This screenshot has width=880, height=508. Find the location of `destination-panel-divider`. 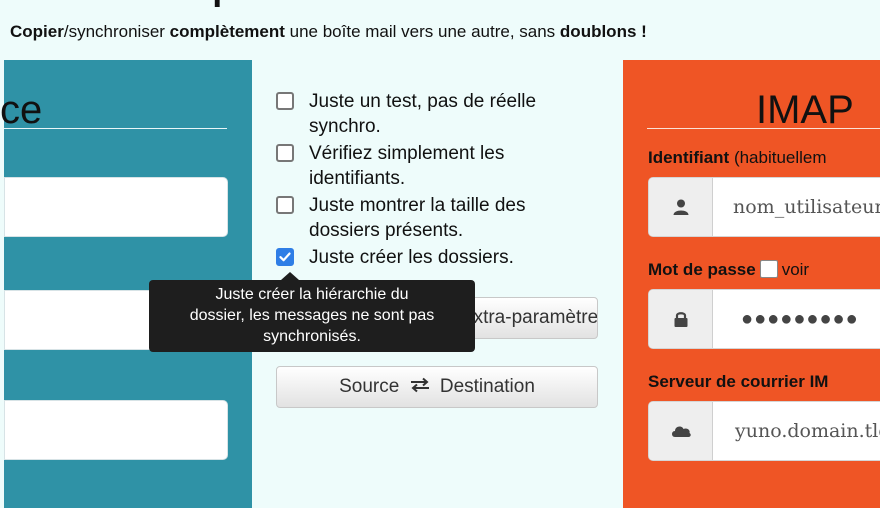

destination-panel-divider is located at coordinates (763, 128).